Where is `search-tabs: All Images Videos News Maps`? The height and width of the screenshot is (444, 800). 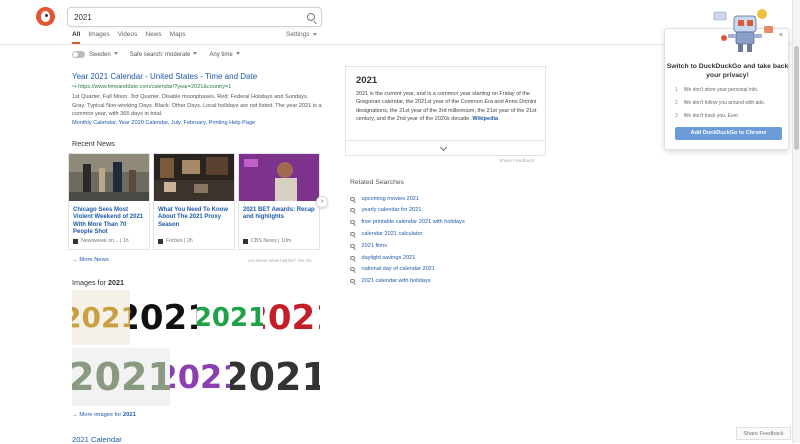 search-tabs: All Images Videos News Maps is located at coordinates (133, 37).